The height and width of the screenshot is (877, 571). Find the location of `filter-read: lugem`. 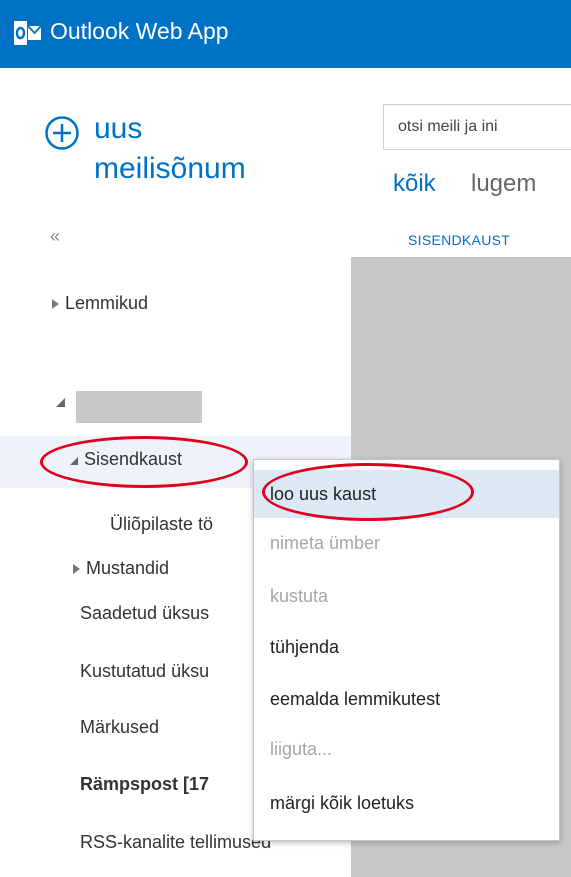

filter-read: lugem is located at coordinates (503, 184).